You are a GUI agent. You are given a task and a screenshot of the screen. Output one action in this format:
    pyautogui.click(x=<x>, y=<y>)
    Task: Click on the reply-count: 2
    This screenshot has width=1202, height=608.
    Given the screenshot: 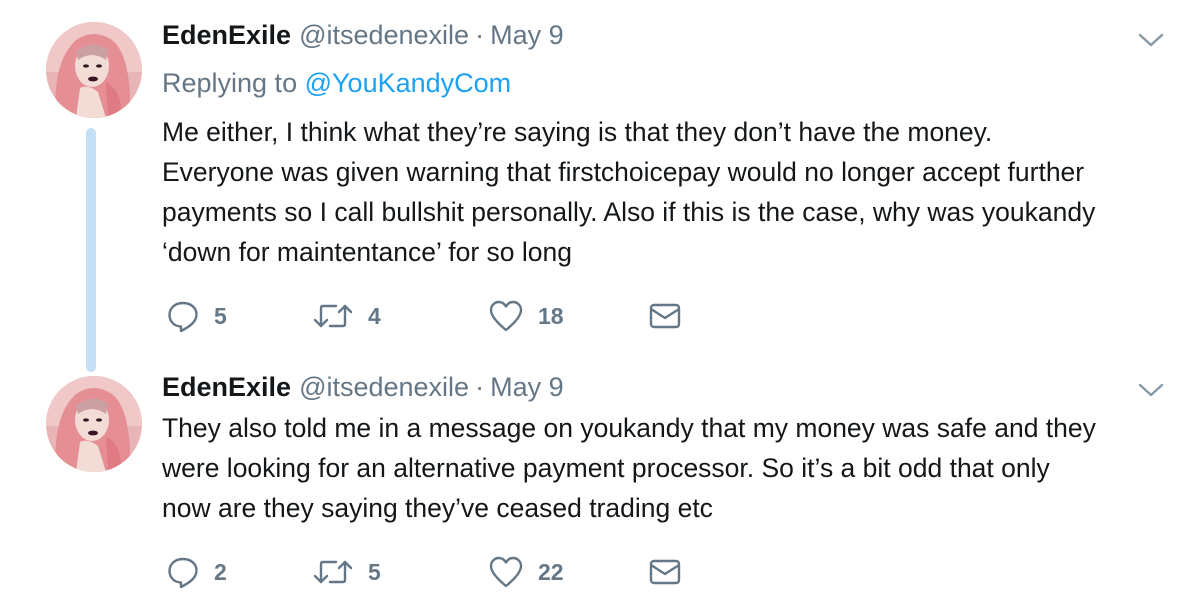 What is the action you would take?
    pyautogui.click(x=220, y=571)
    